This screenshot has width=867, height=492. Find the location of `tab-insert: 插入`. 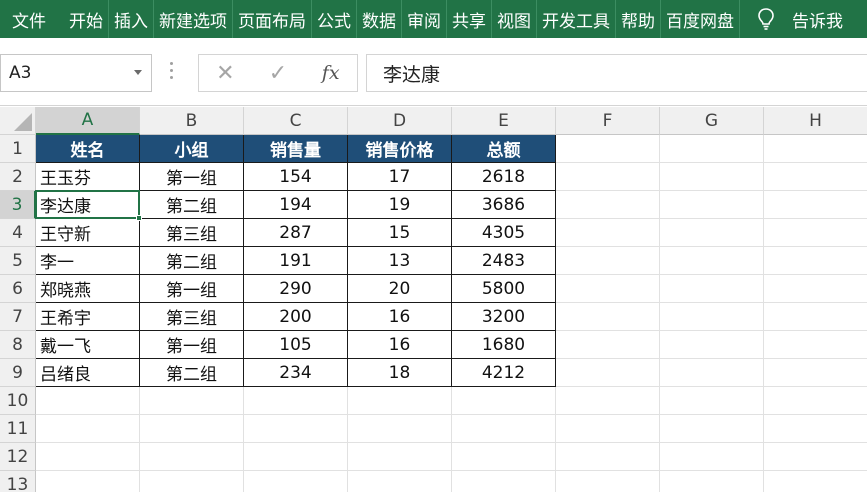

tab-insert: 插入 is located at coordinates (131, 19).